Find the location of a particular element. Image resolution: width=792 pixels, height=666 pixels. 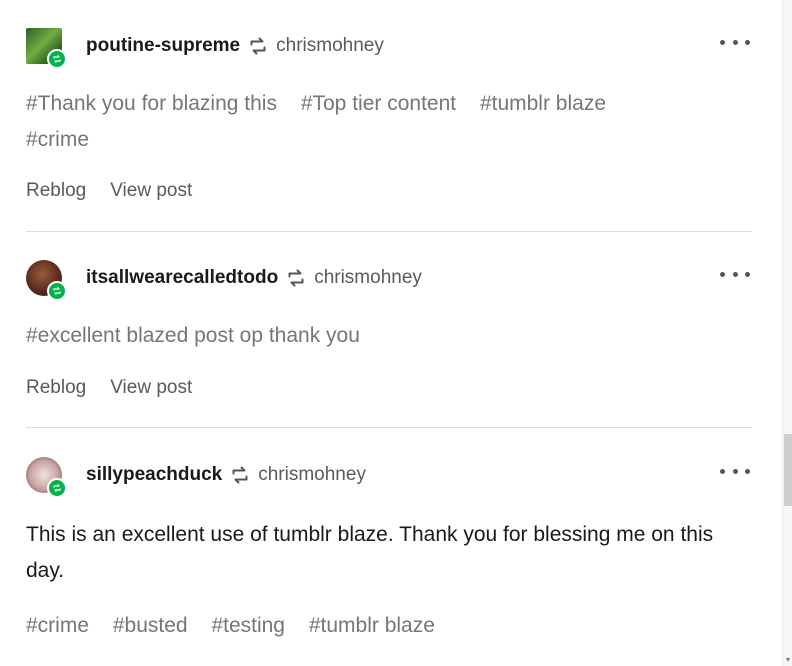

blog-name-link: poutine-supreme is located at coordinates (163, 46).